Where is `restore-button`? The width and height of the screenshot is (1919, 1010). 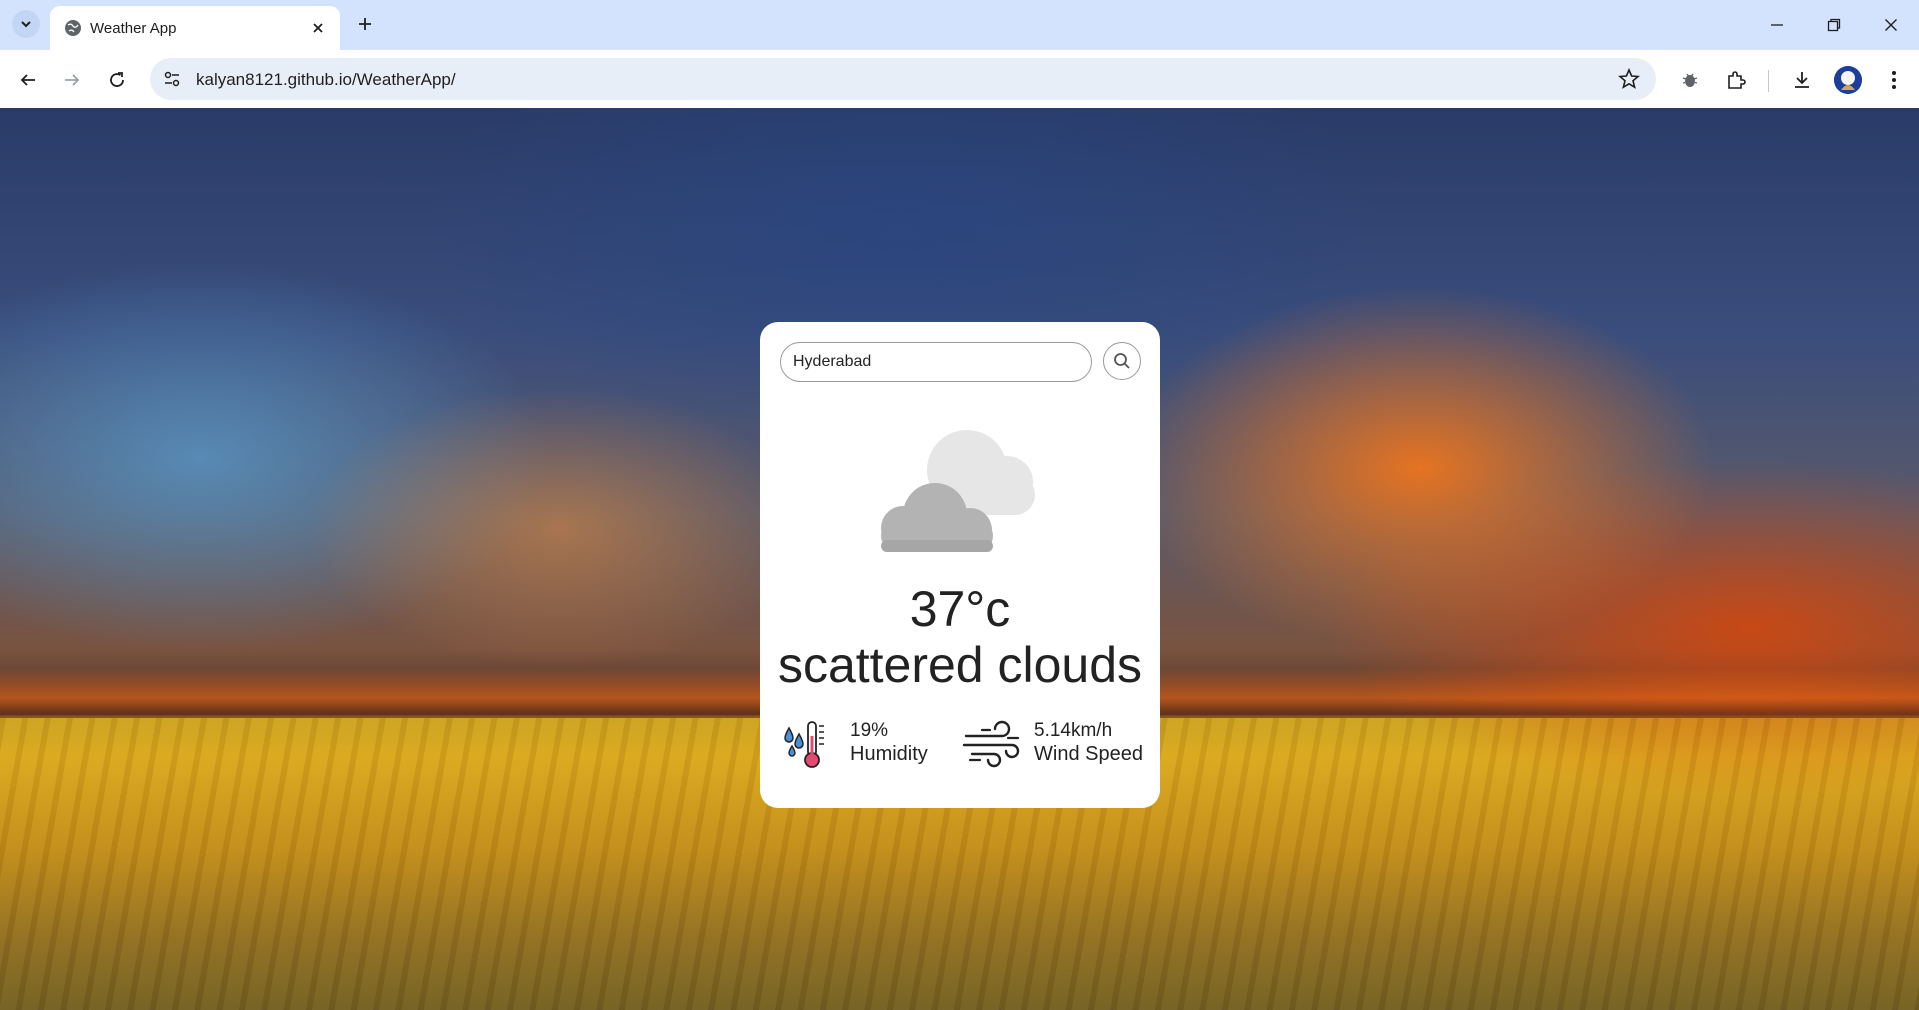
restore-button is located at coordinates (1834, 25).